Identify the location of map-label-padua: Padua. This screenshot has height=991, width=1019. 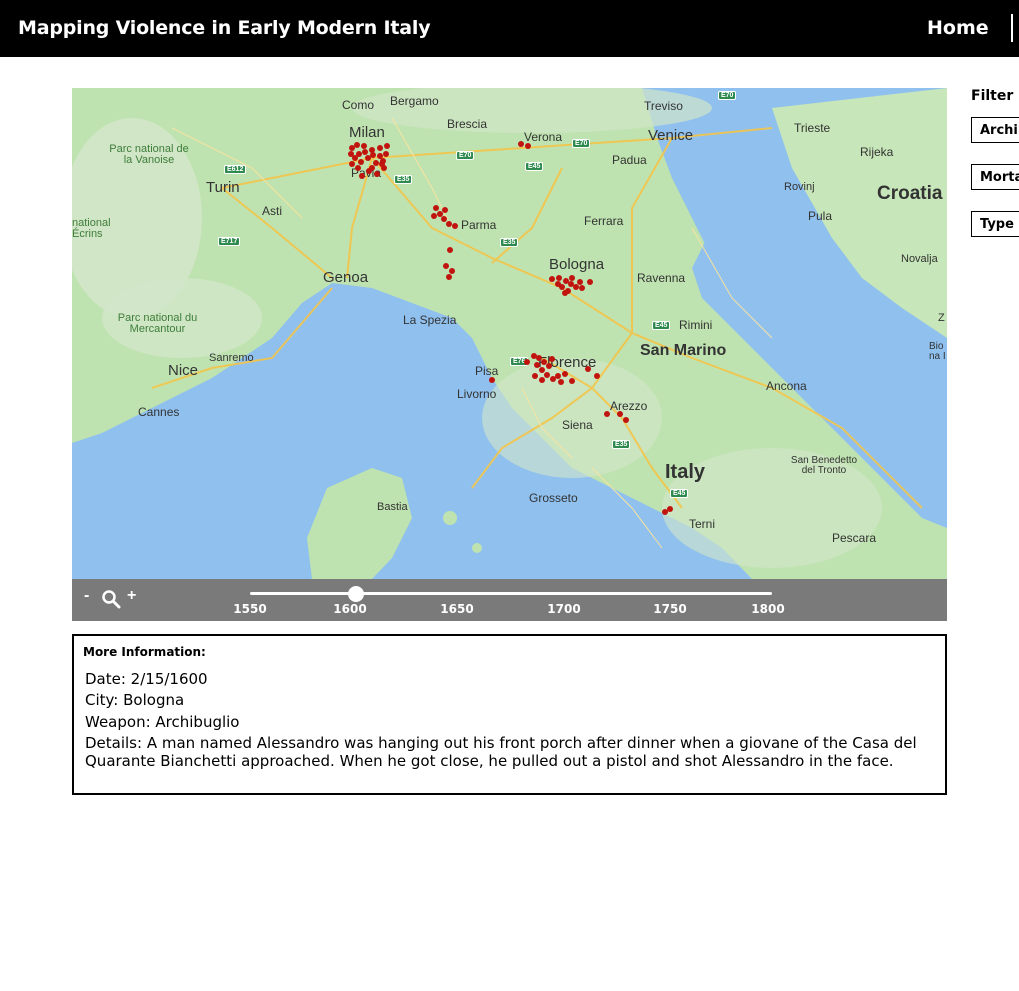
(629, 160).